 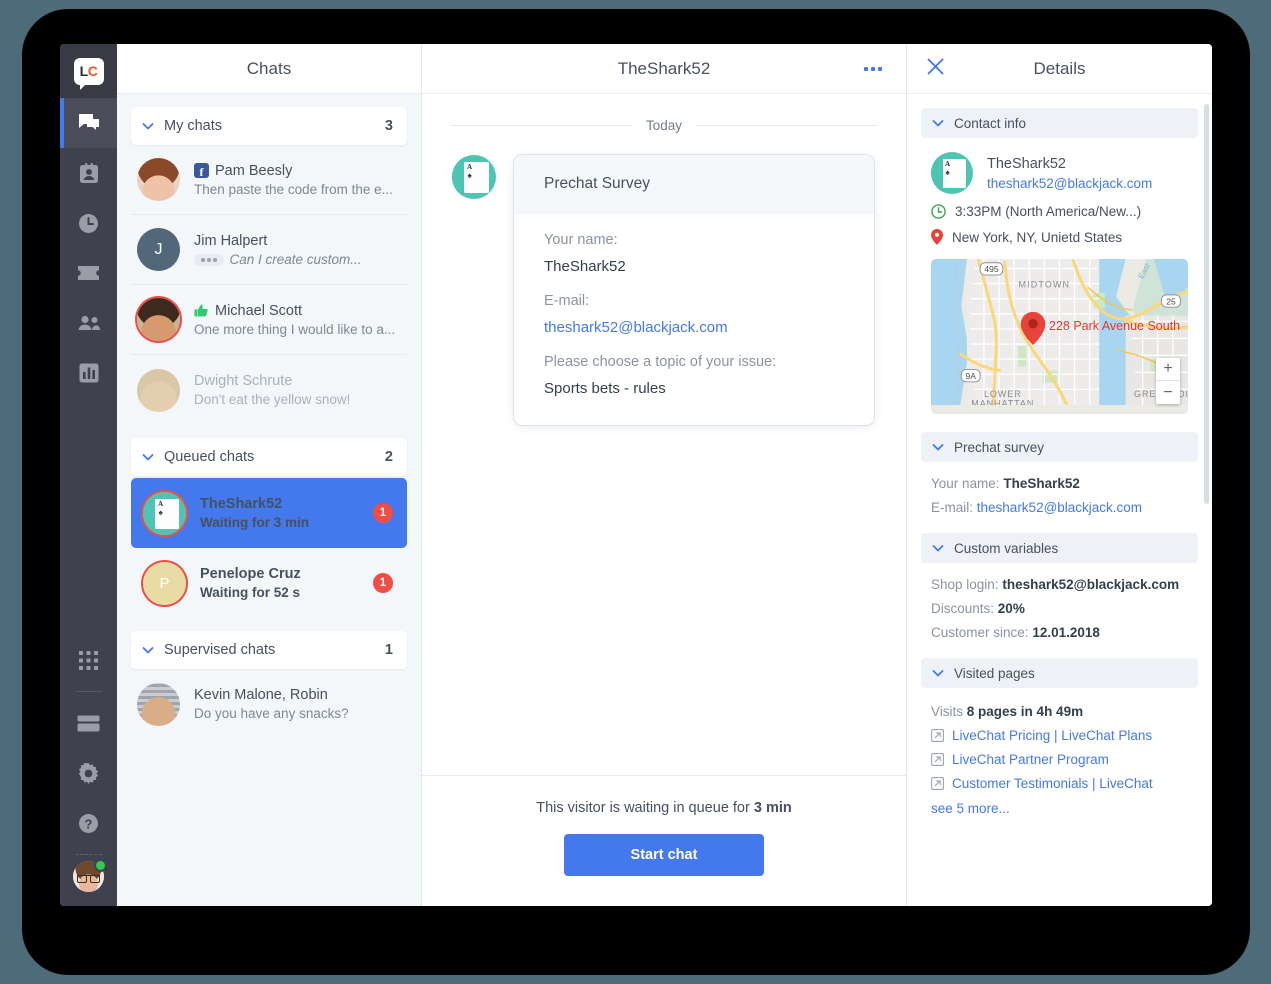 I want to click on avatar: P, so click(x=164, y=583).